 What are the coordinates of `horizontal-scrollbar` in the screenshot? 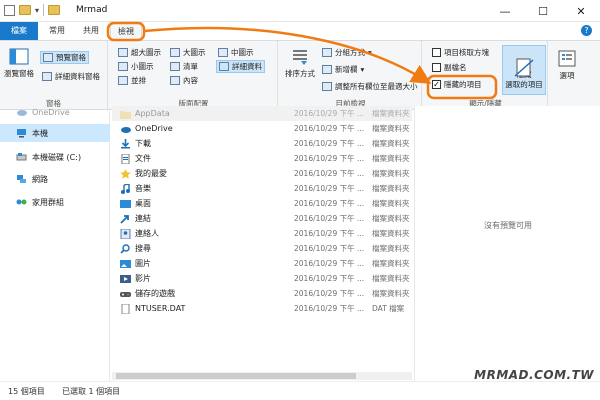 It's located at (262, 376).